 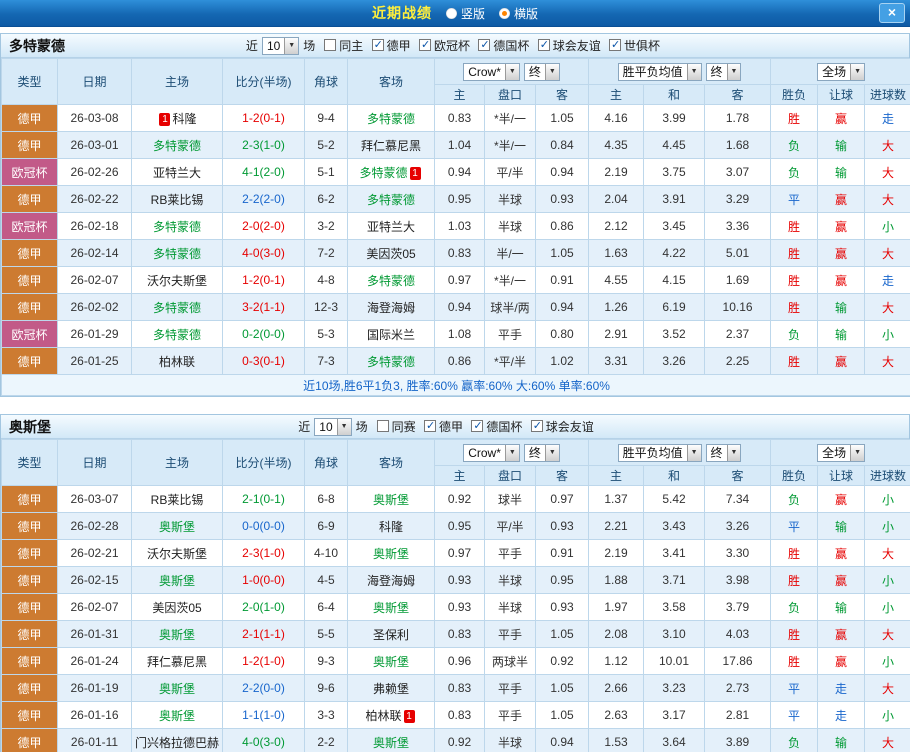 I want to click on avg-away-cell: 3.29, so click(x=738, y=199).